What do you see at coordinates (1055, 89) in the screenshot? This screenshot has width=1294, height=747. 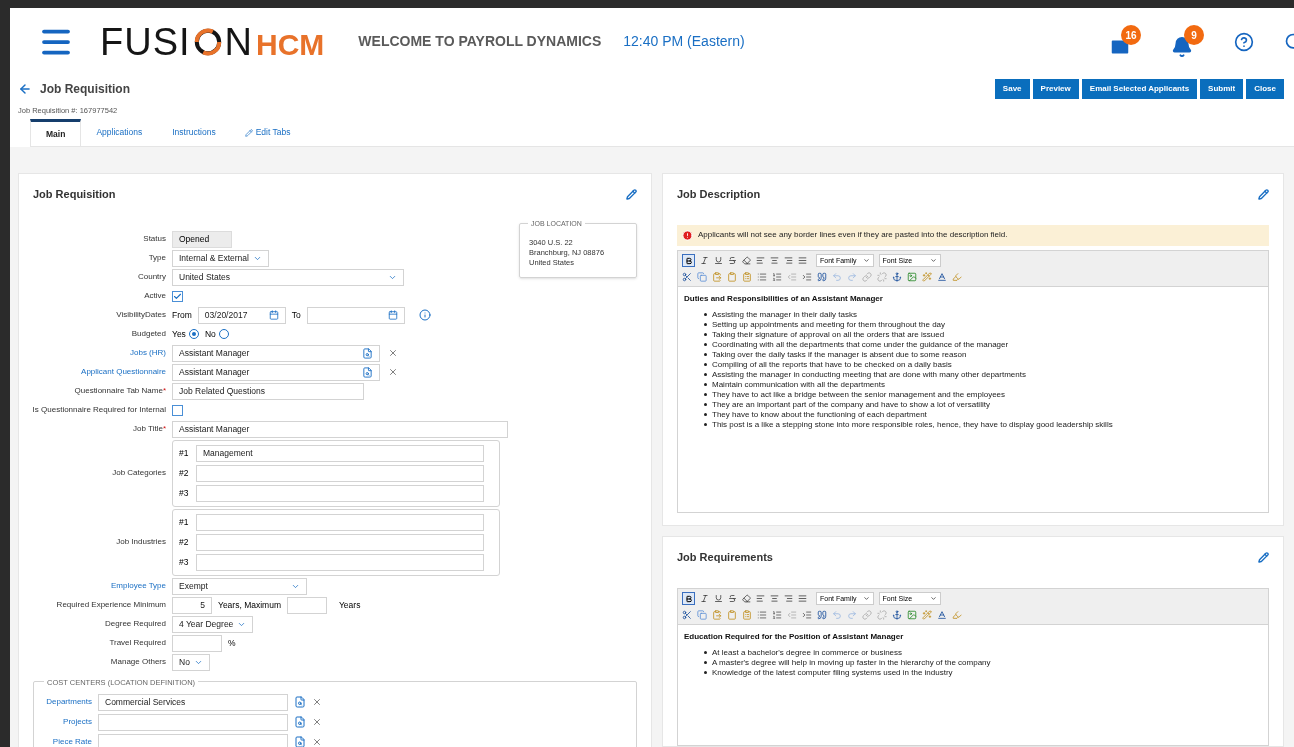 I see `action-button: Preview` at bounding box center [1055, 89].